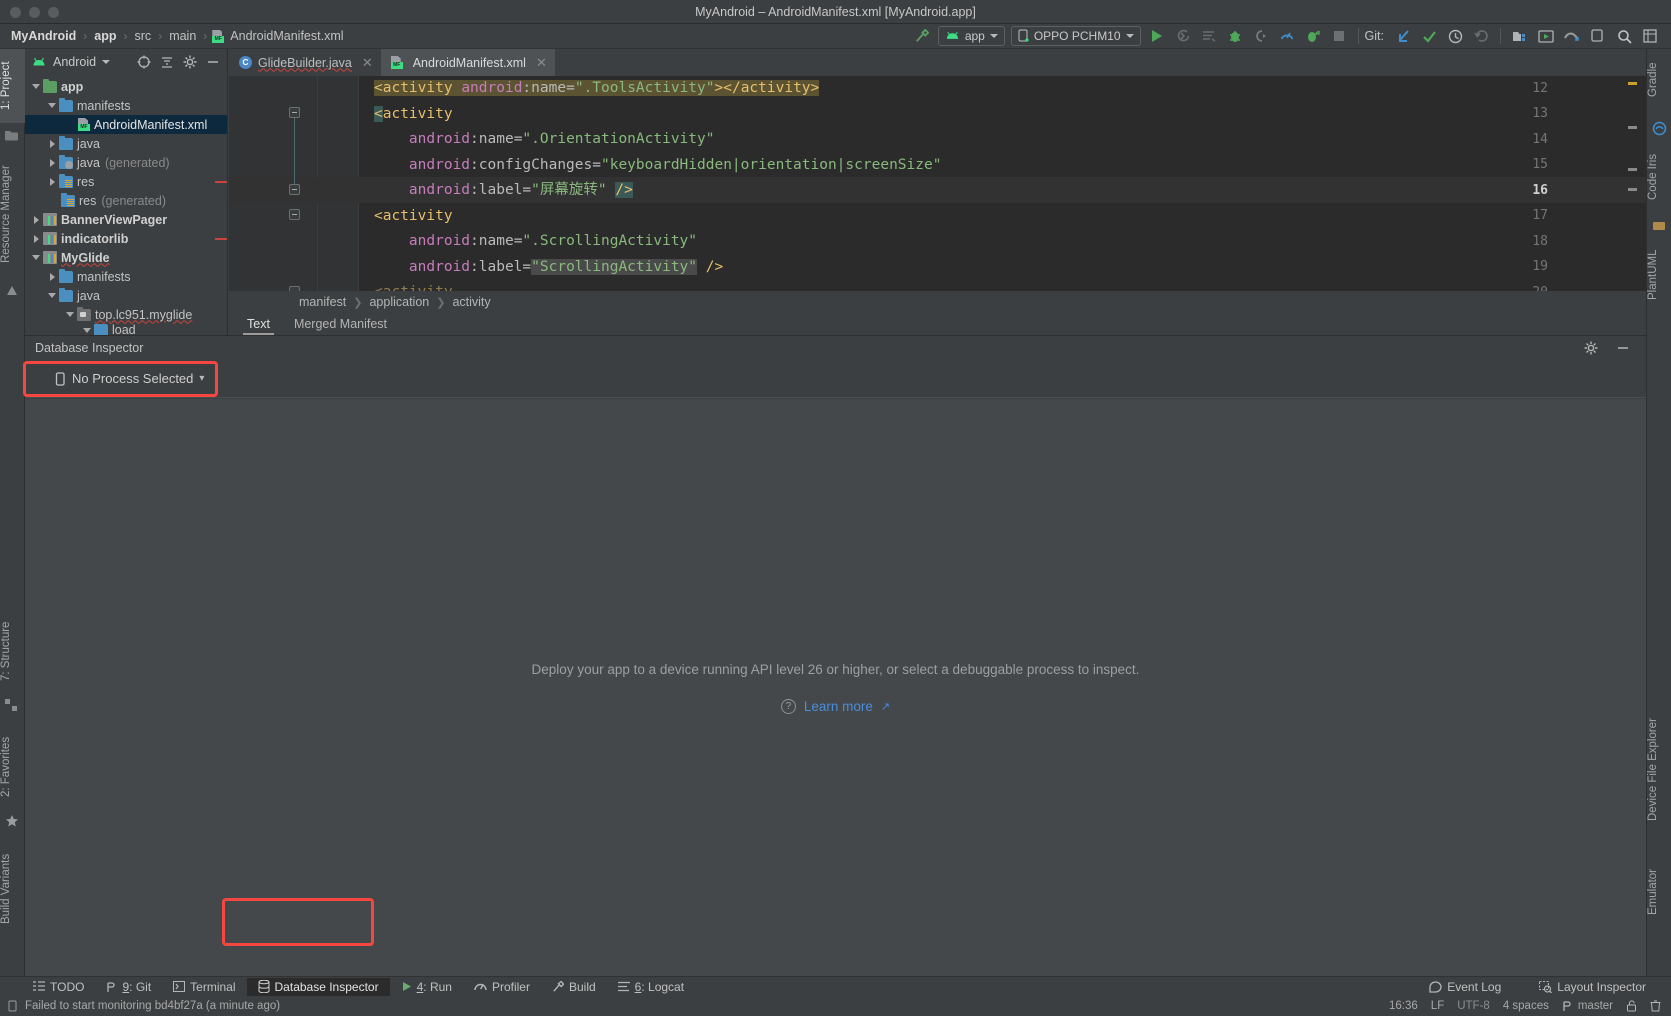 The image size is (1671, 1016). What do you see at coordinates (105, 36) in the screenshot?
I see `breadcrumb-item-module: app` at bounding box center [105, 36].